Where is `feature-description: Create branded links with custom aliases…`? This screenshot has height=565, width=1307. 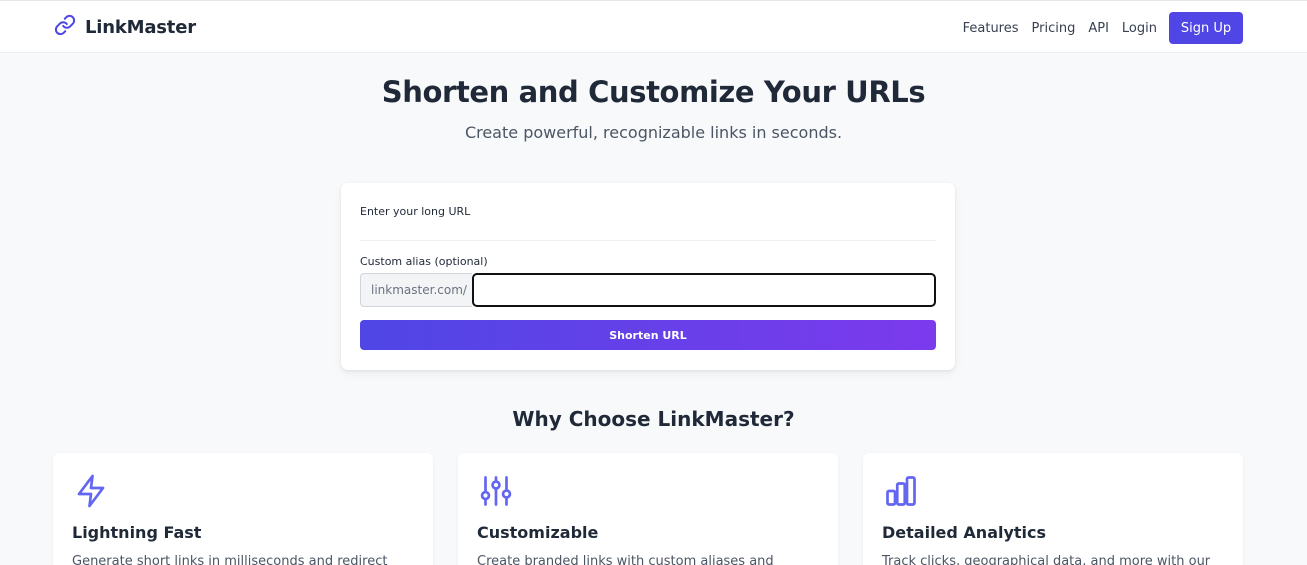
feature-description: Create branded links with custom aliases… is located at coordinates (625, 559).